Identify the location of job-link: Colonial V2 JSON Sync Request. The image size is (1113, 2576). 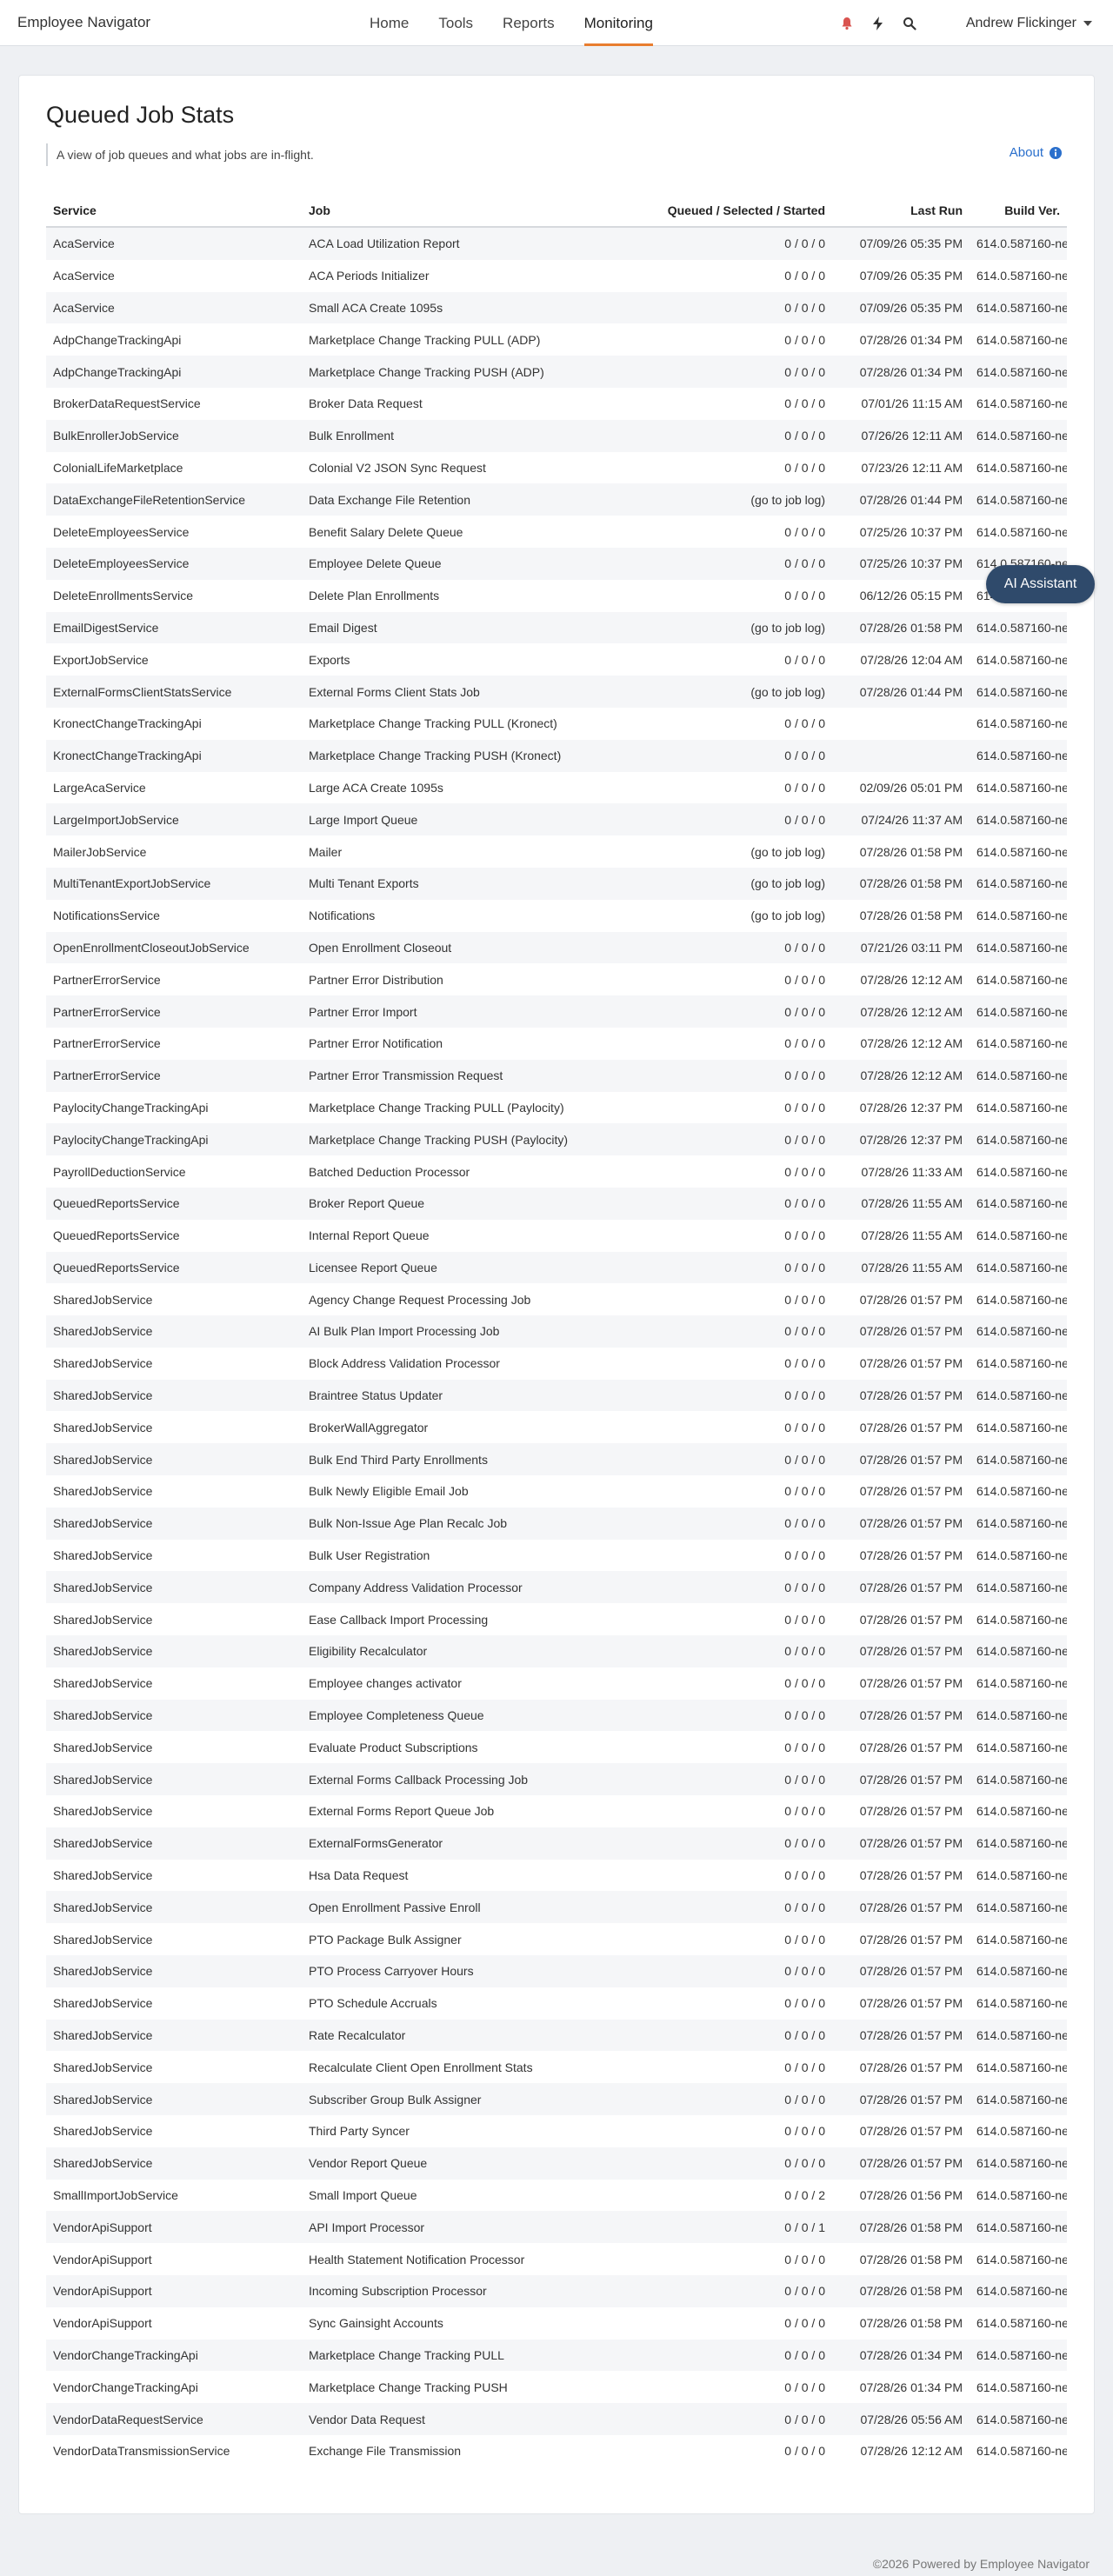
(445, 468).